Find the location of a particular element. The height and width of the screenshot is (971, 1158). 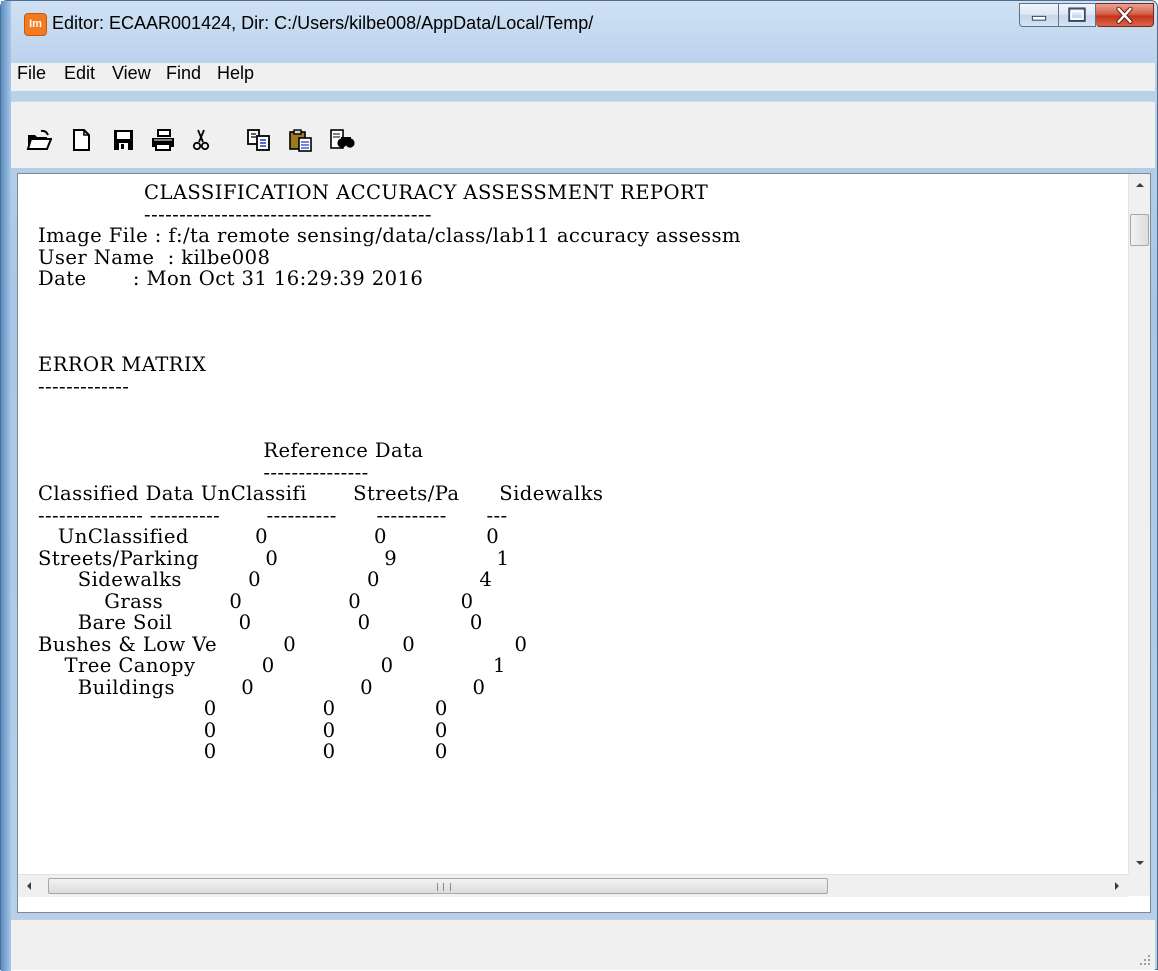

print-button is located at coordinates (163, 140).